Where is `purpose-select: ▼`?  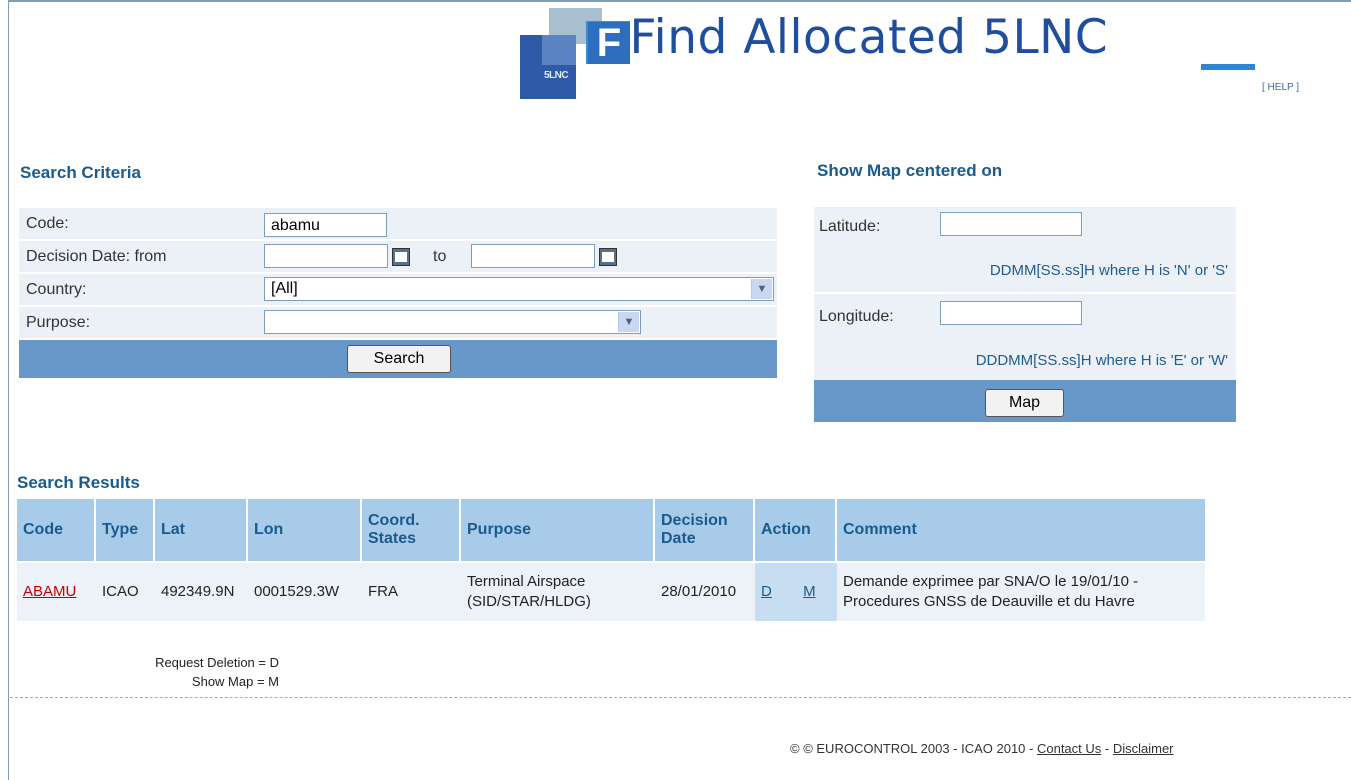
purpose-select: ▼ is located at coordinates (452, 322).